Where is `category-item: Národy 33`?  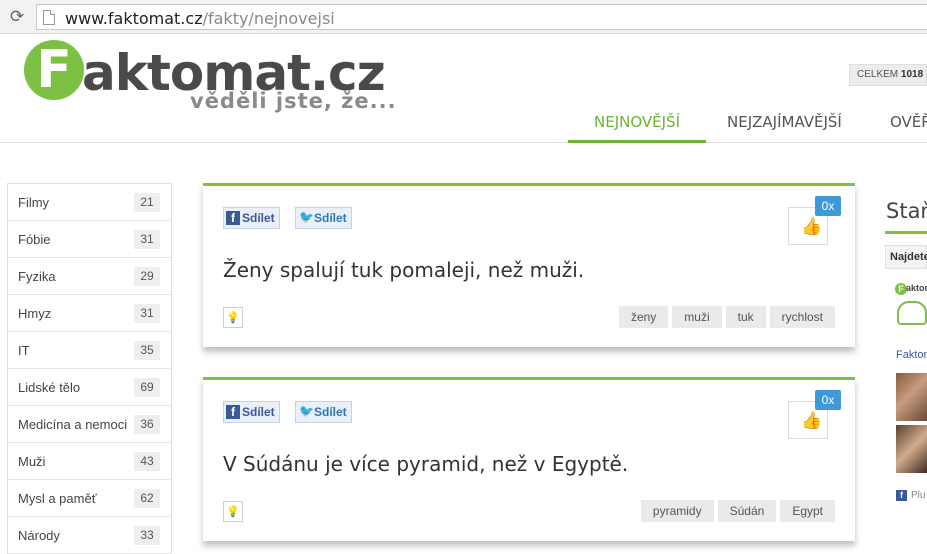
category-item: Národy 33 is located at coordinates (89, 535).